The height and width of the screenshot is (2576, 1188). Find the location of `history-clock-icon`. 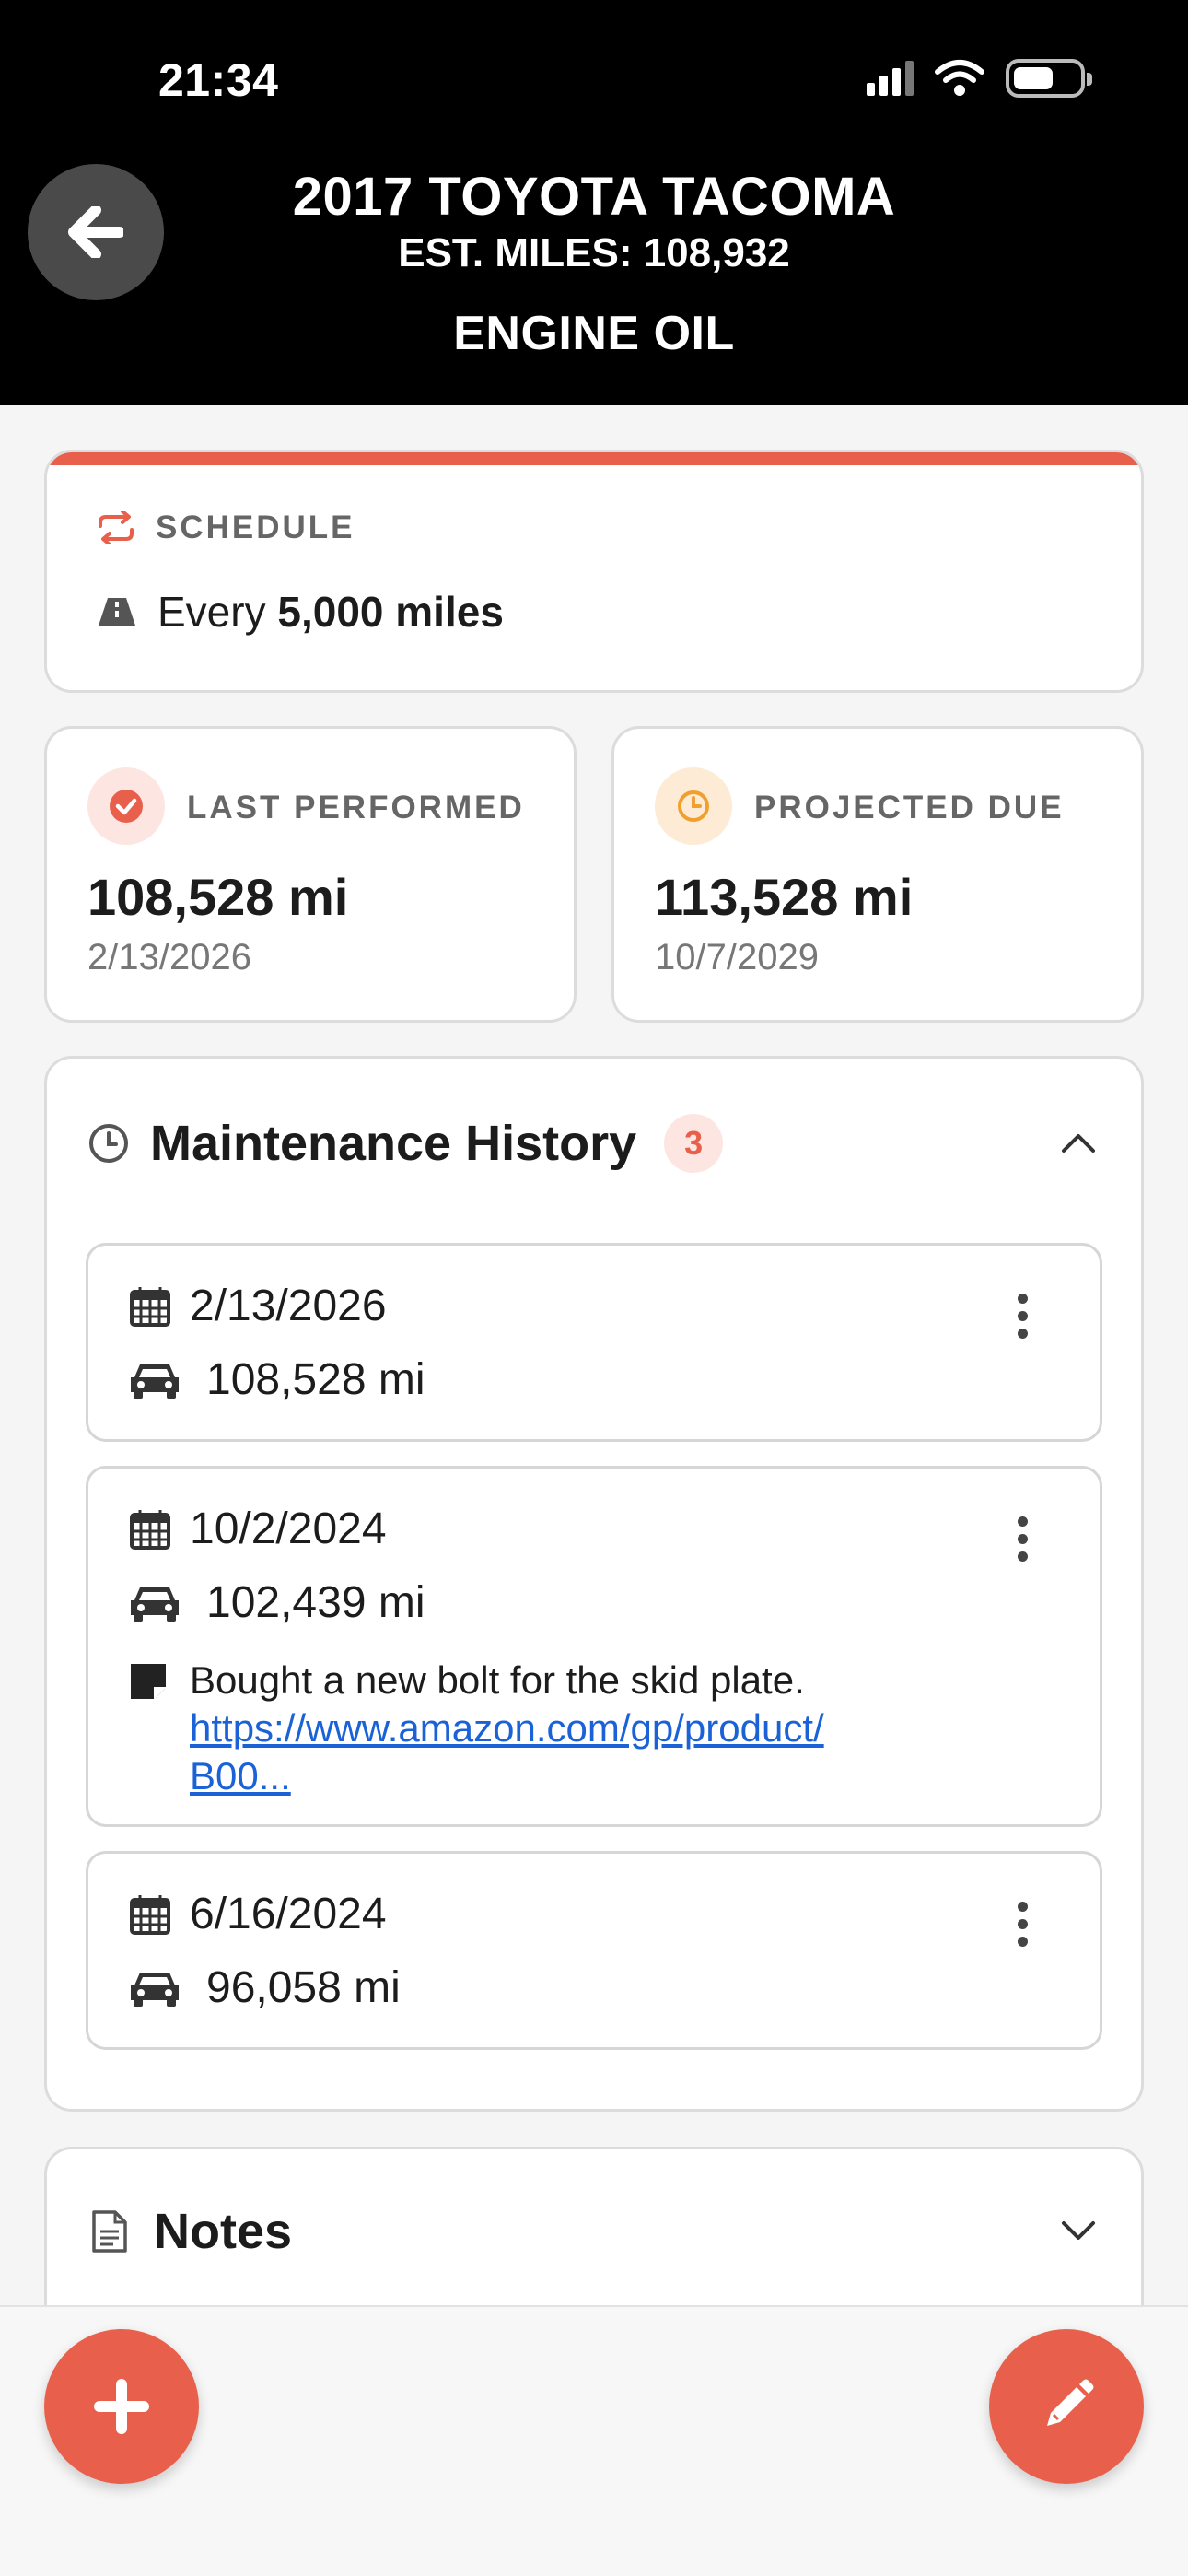

history-clock-icon is located at coordinates (108, 1143).